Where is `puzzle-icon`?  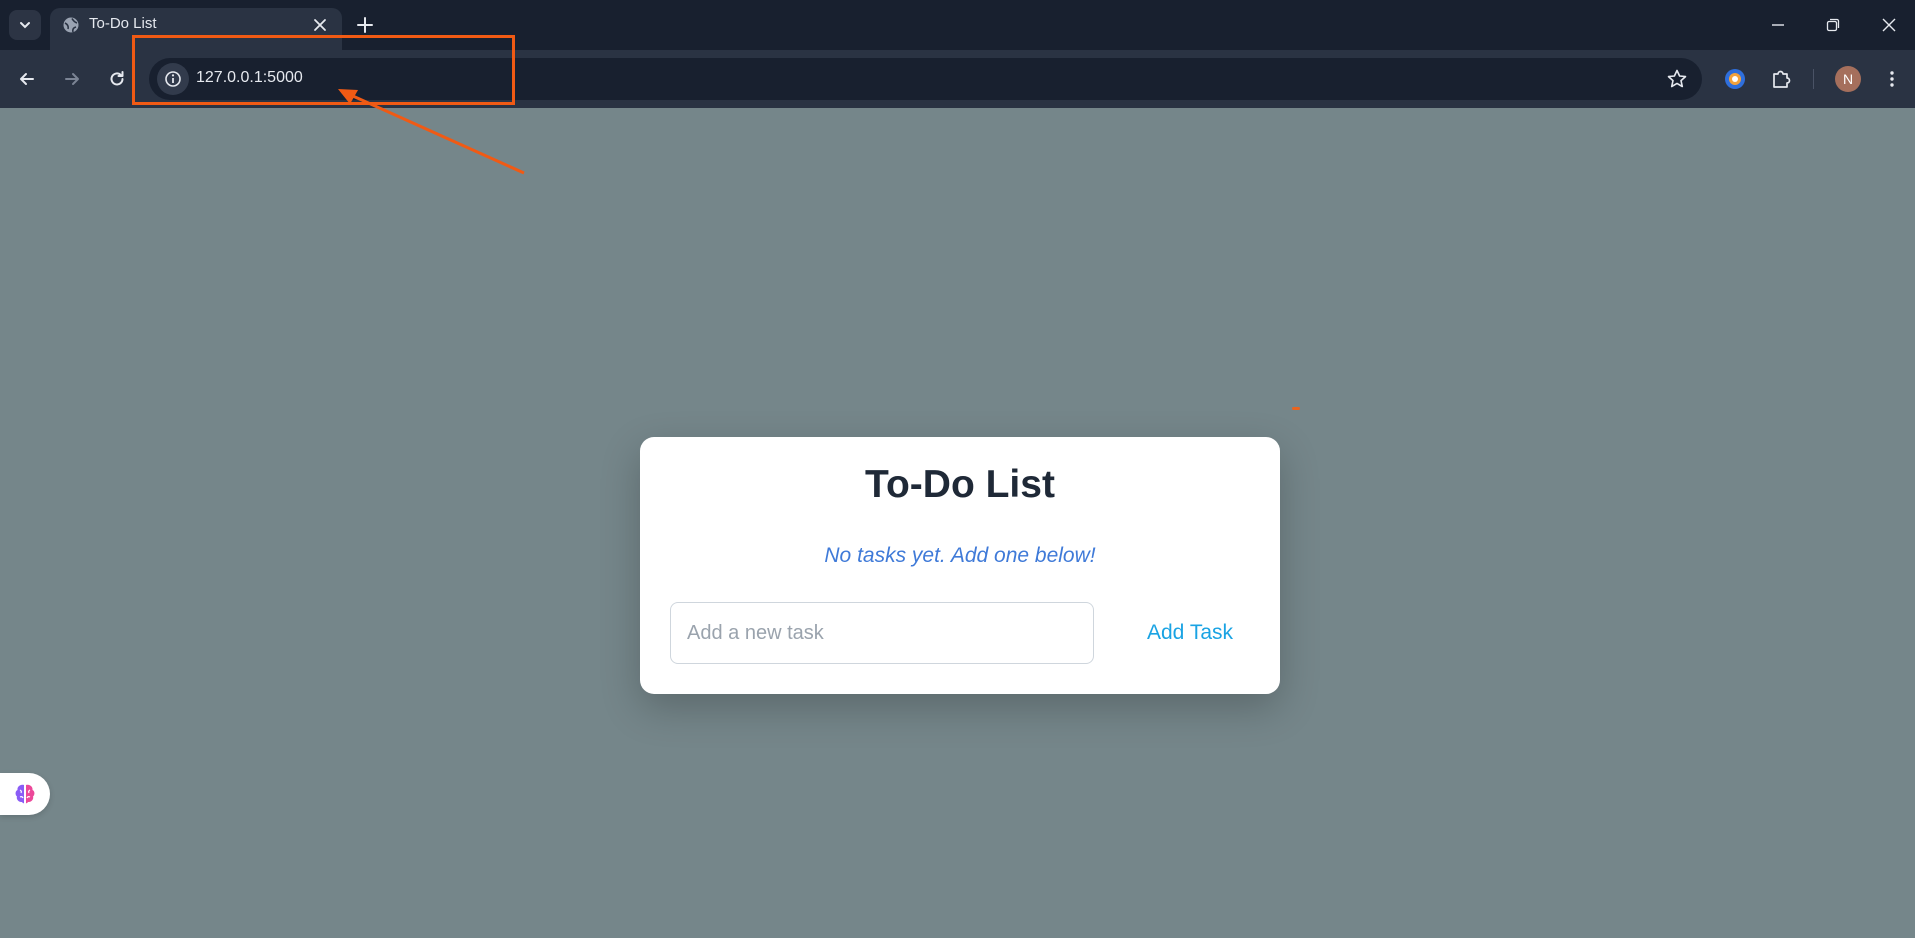 puzzle-icon is located at coordinates (1782, 79).